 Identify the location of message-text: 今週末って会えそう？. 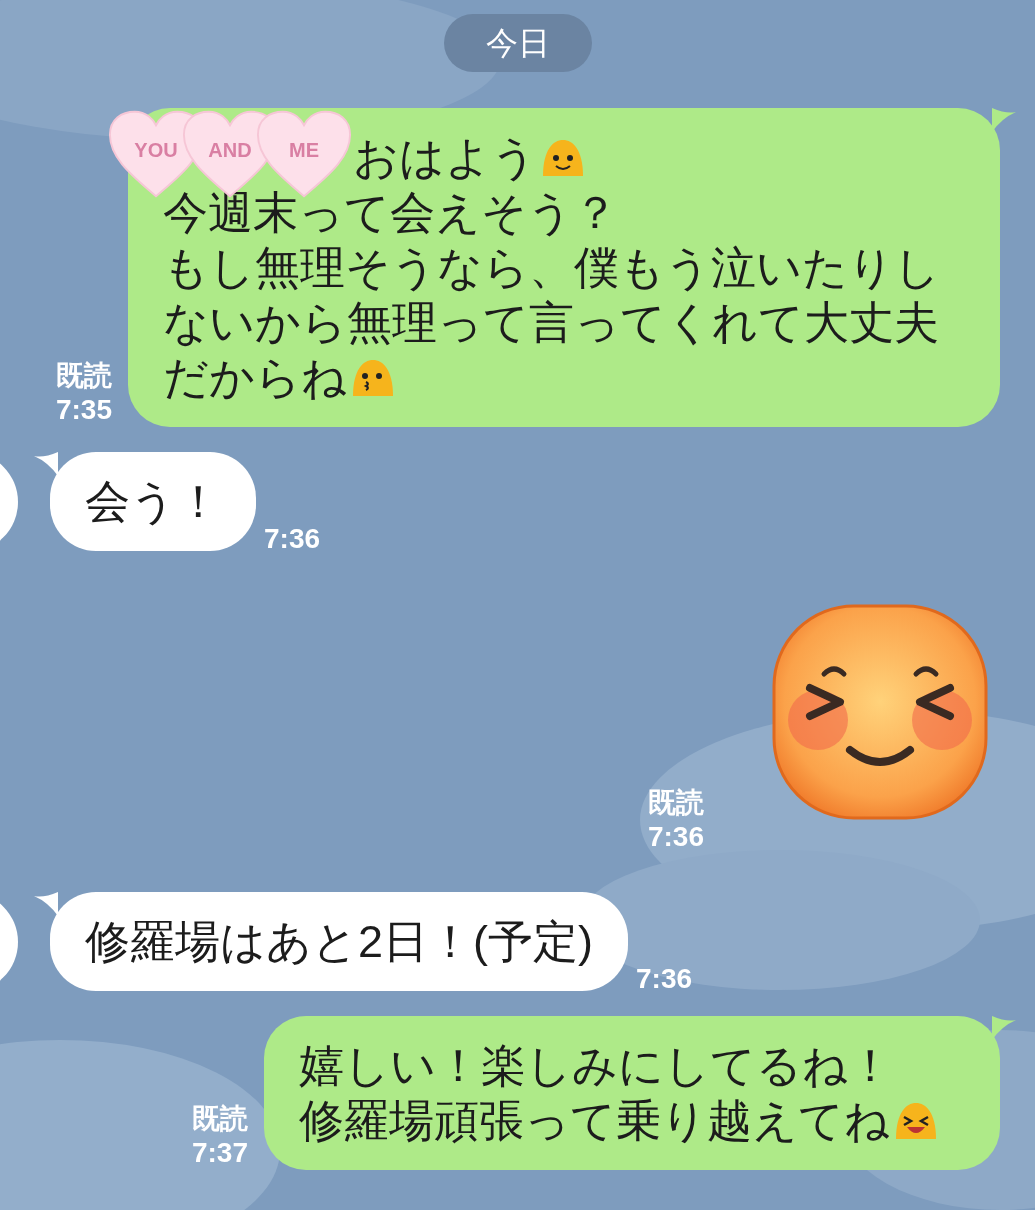
(390, 212).